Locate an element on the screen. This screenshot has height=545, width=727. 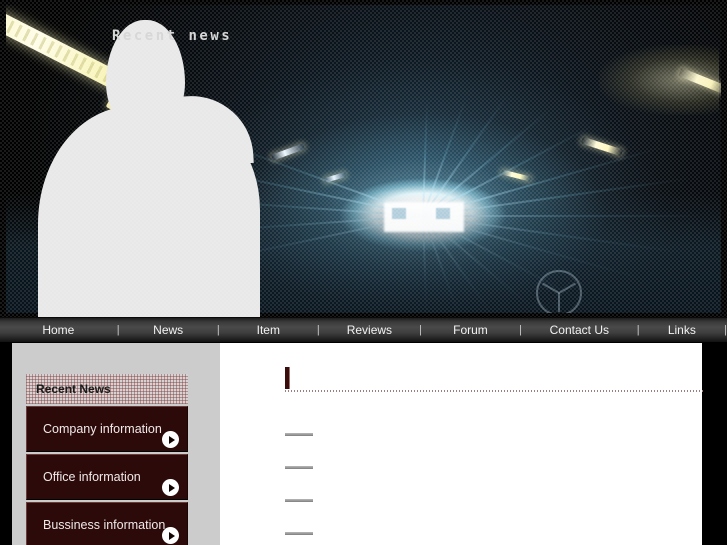
nav-item-contact-us: Contact Us is located at coordinates (579, 330).